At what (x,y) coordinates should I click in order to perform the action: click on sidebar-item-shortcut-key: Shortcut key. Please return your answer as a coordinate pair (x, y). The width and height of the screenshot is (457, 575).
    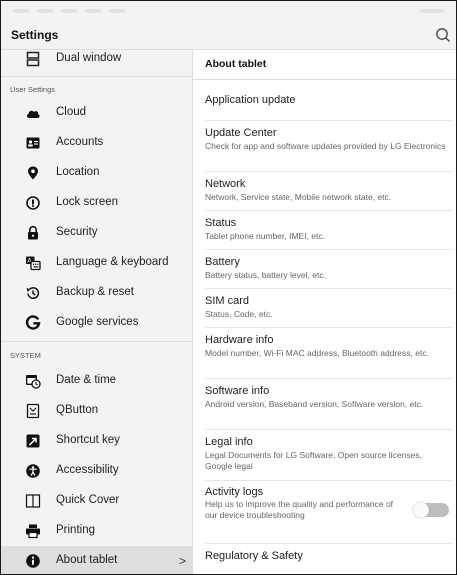
    Looking at the image, I should click on (96, 441).